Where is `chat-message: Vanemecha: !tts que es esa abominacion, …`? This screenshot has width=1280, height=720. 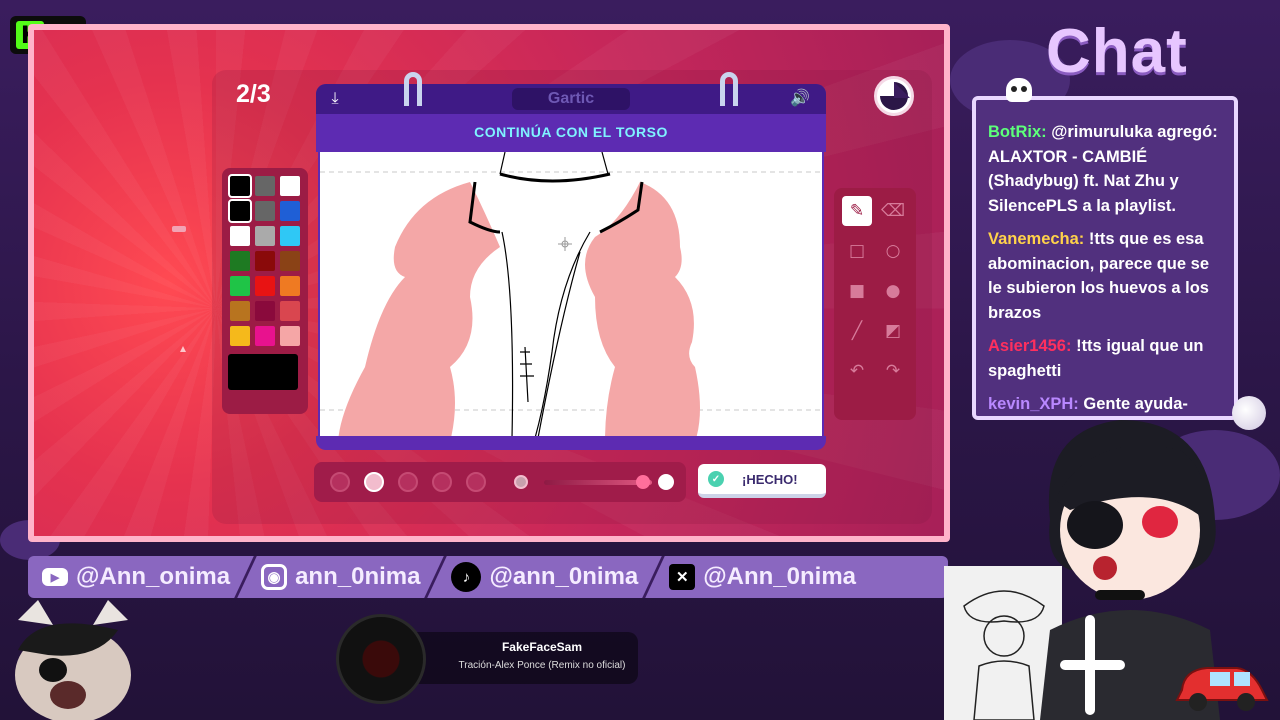
chat-message: Vanemecha: !tts que es esa abominacion, … is located at coordinates (1106, 276).